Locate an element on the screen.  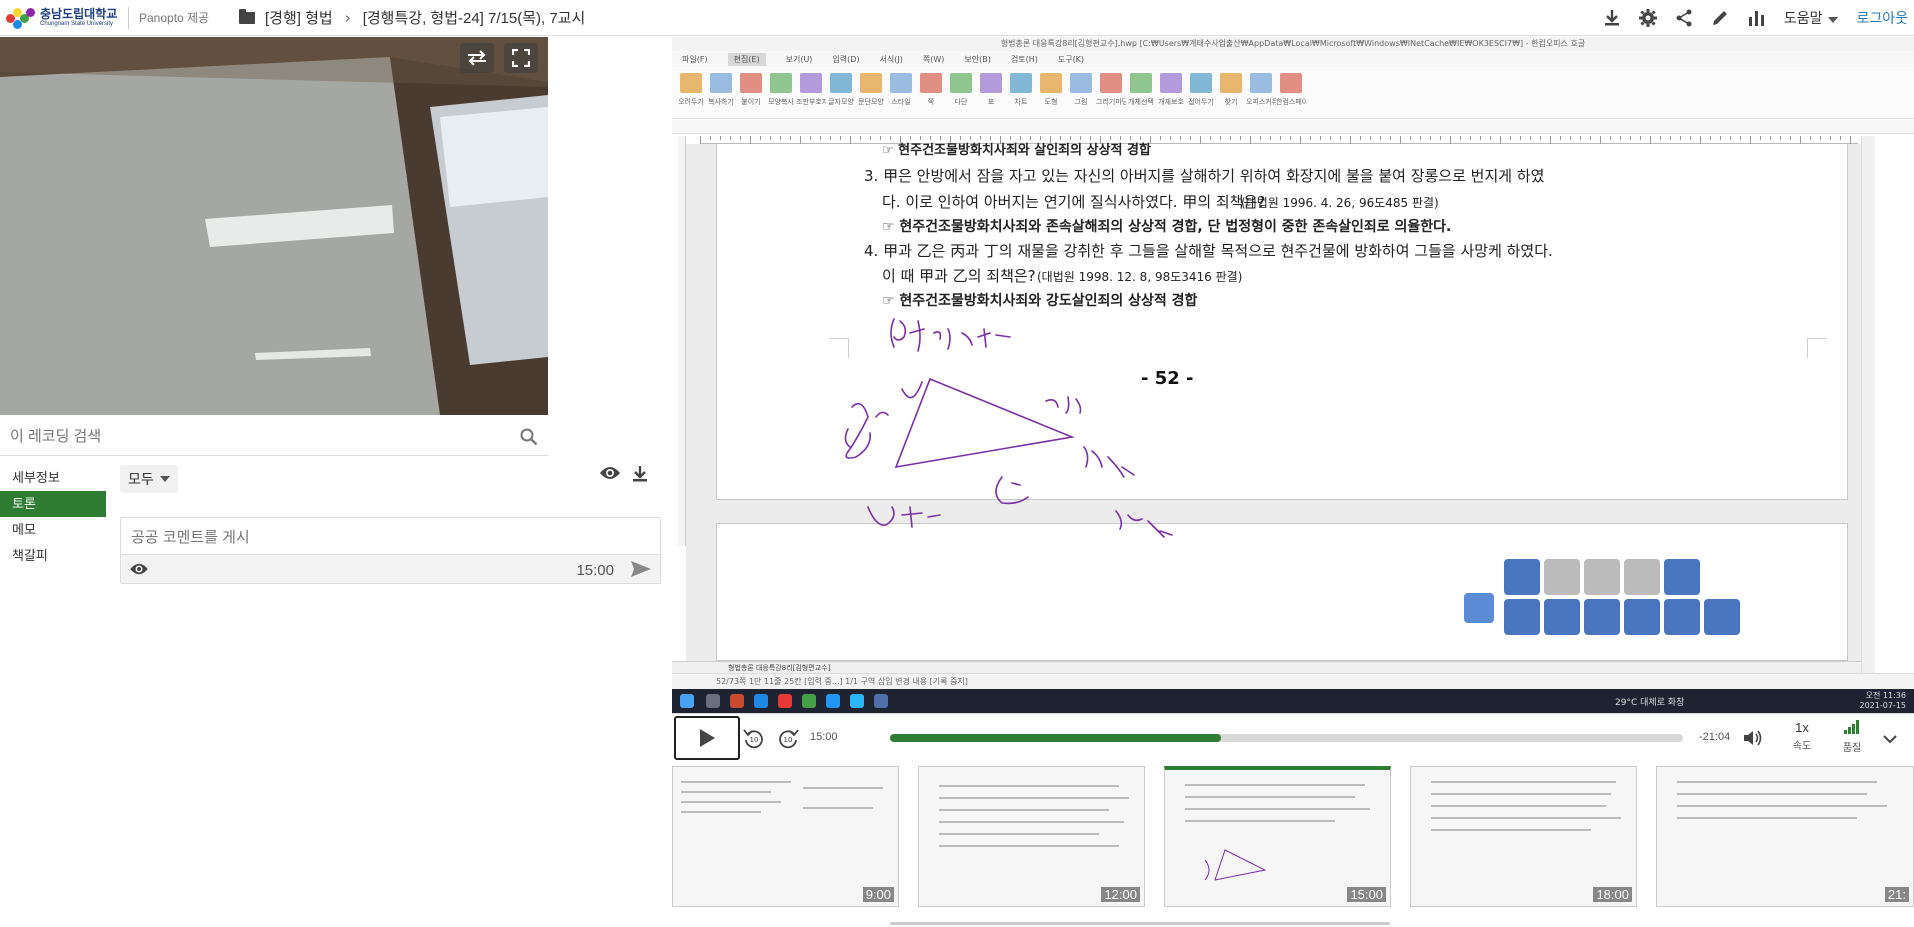
next-icon is located at coordinates (1642, 577).